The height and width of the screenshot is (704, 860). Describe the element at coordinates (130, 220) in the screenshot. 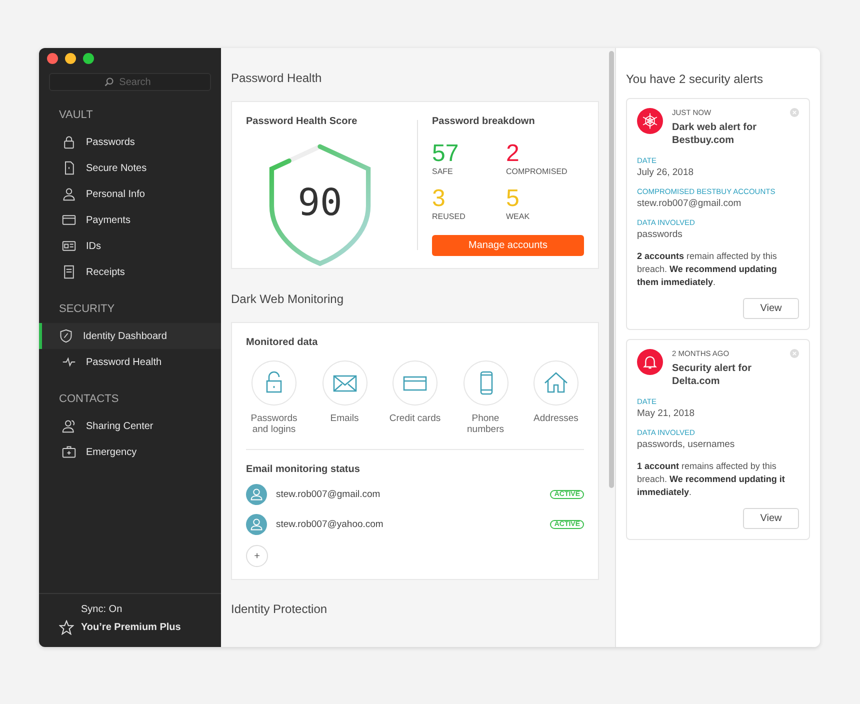

I see `sidebar-item: Payments` at that location.